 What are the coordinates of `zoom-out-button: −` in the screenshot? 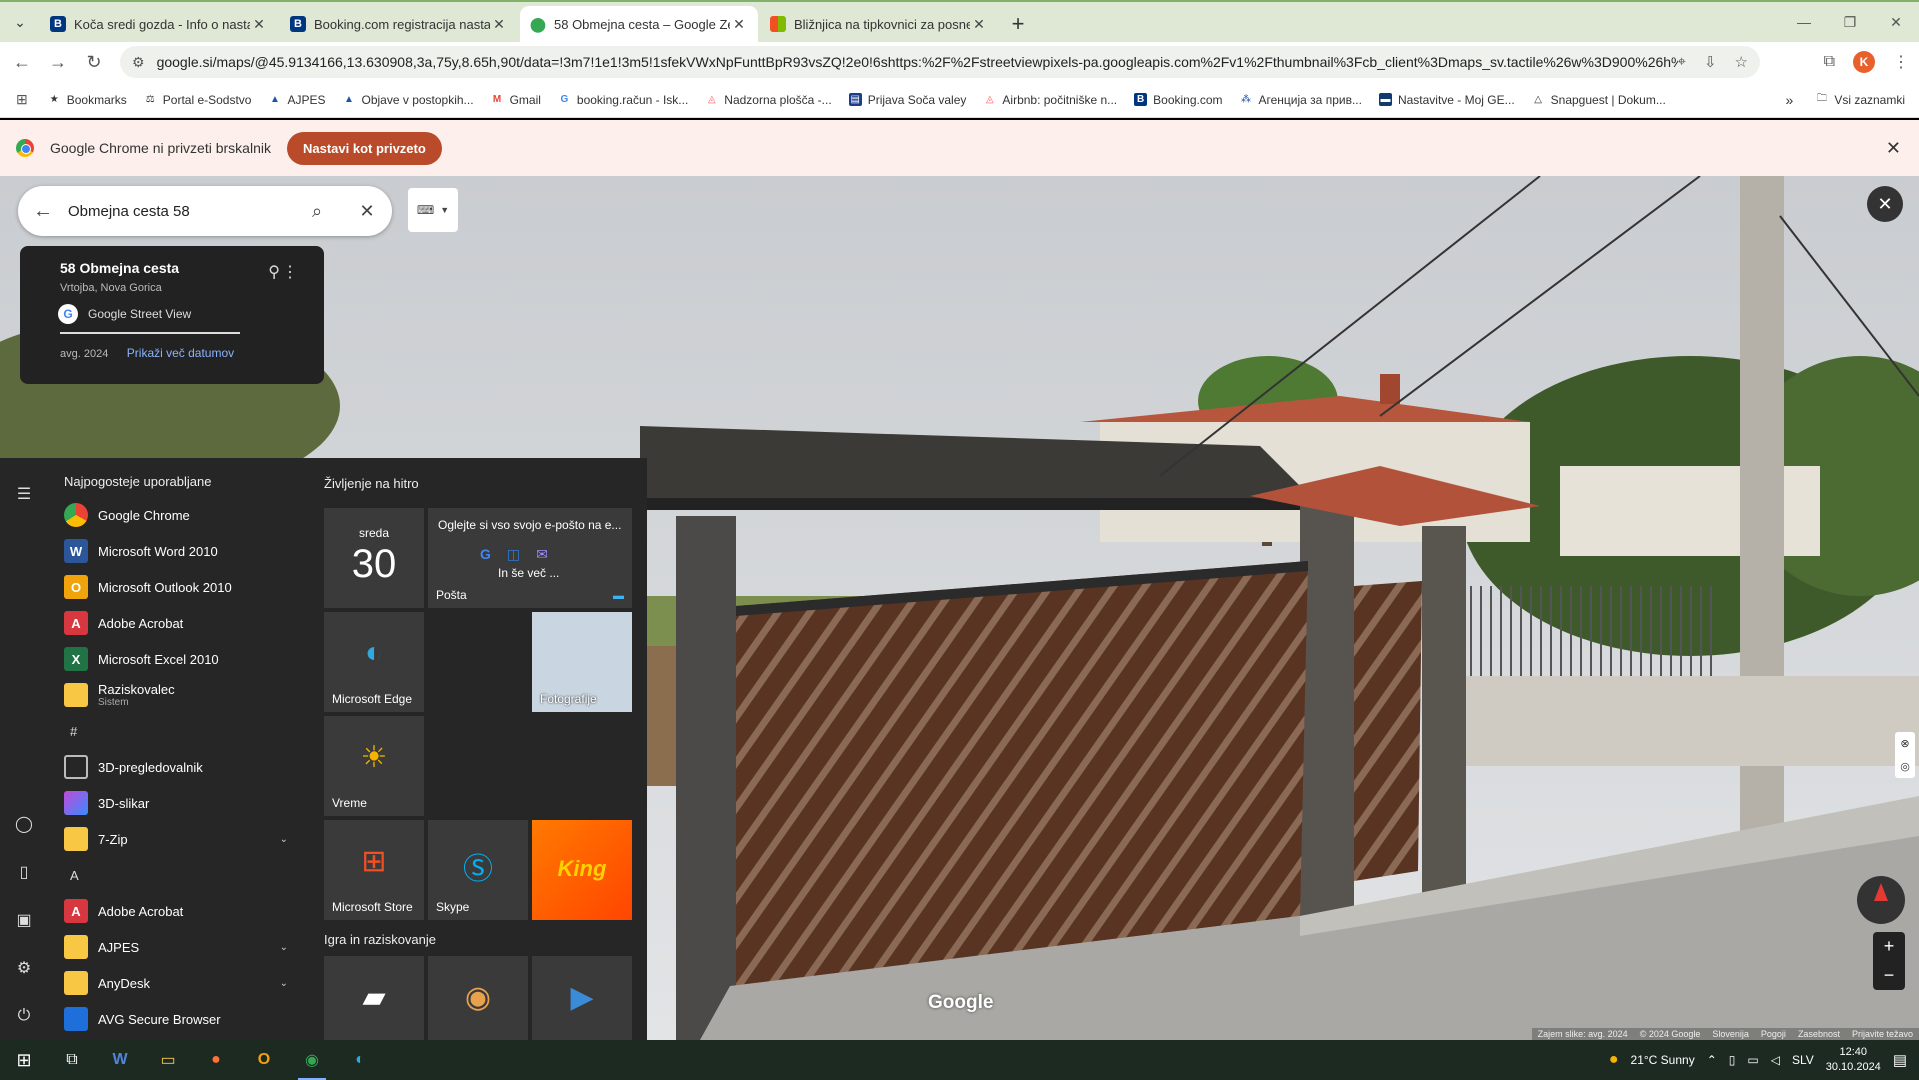 It's located at (1889, 975).